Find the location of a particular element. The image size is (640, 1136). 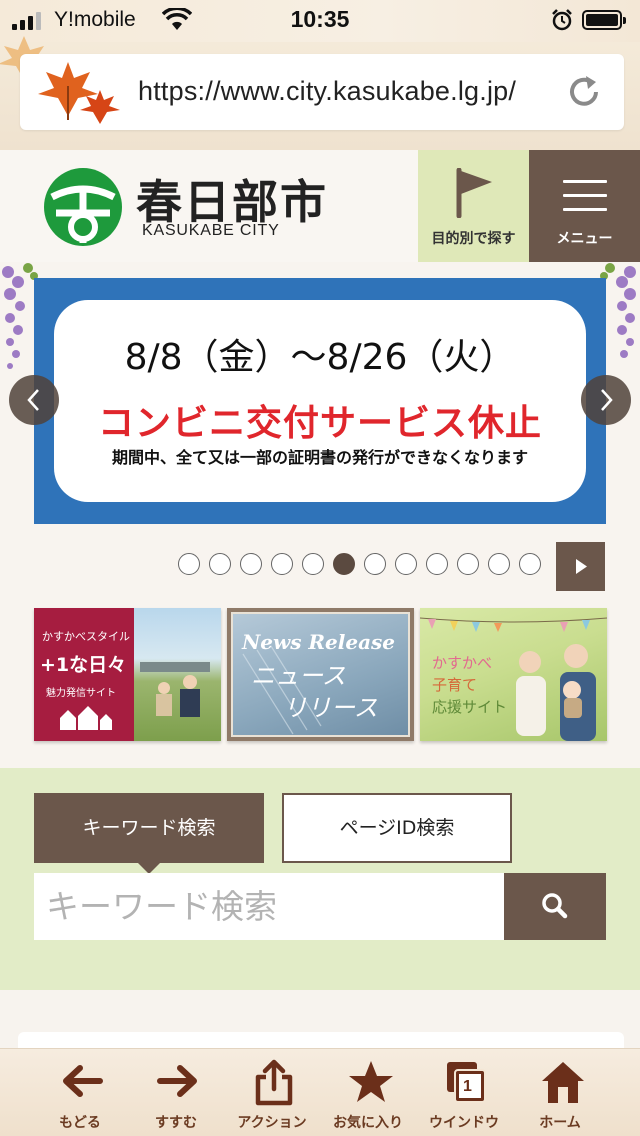

share-icon is located at coordinates (274, 1082).